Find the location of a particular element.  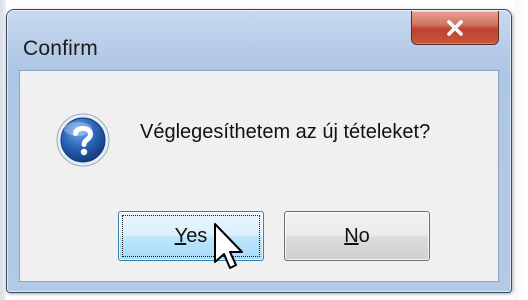

no-button: No is located at coordinates (357, 236).